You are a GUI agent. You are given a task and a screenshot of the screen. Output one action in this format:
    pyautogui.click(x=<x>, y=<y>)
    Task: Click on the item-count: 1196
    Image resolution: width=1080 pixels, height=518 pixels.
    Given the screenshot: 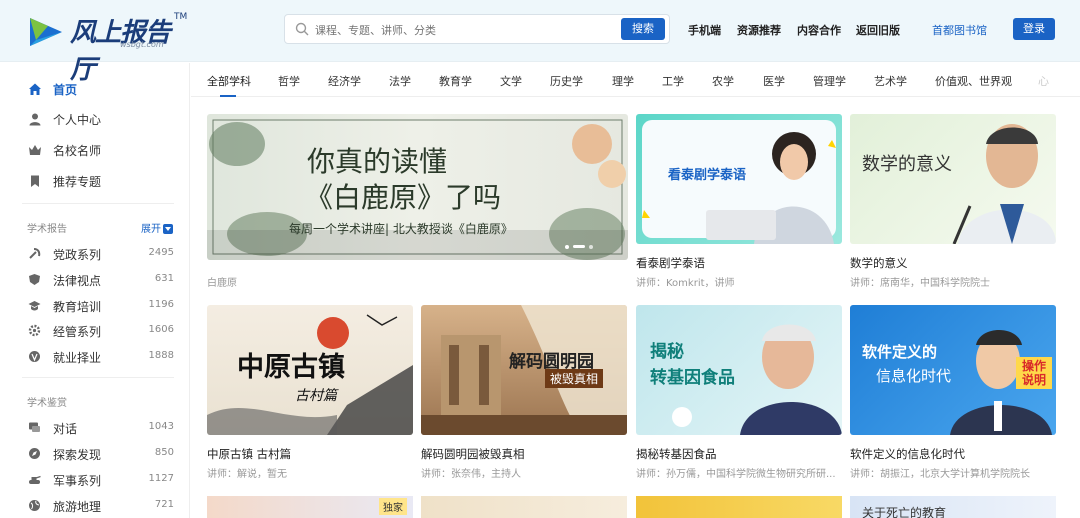 What is the action you would take?
    pyautogui.click(x=161, y=304)
    